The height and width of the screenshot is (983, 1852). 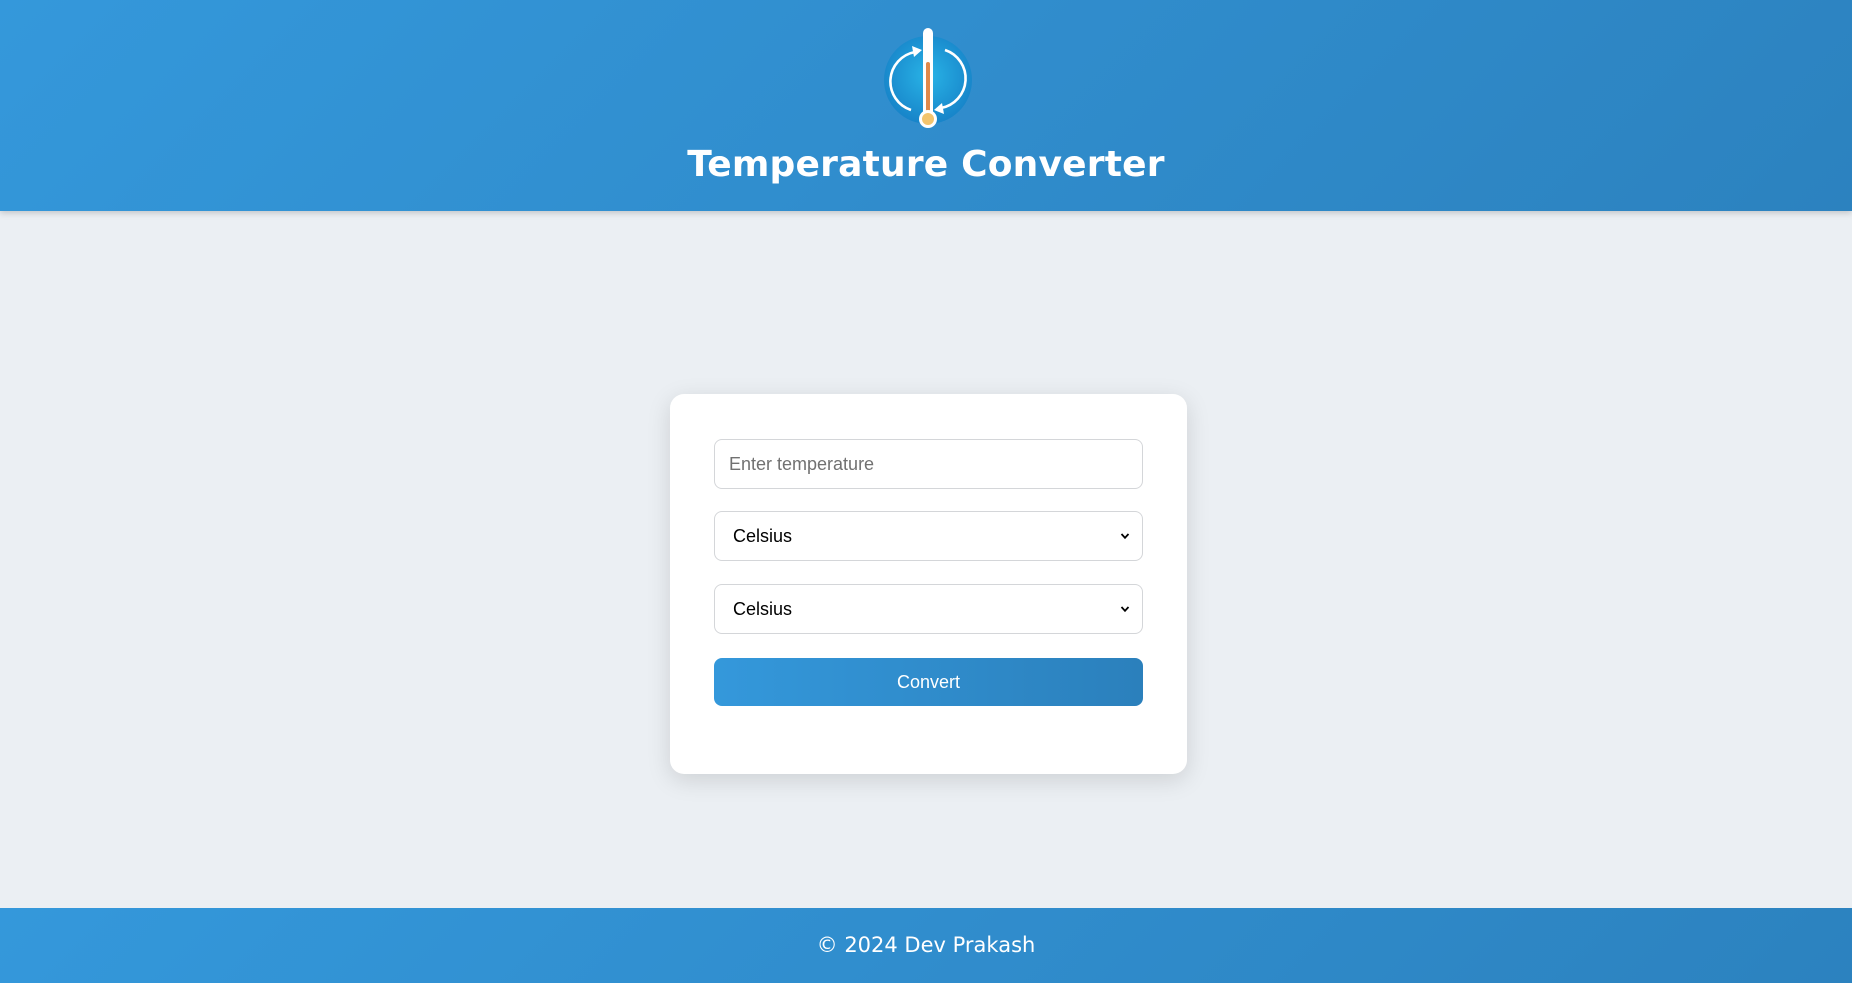 I want to click on to-unit-value: Celsius, so click(x=763, y=608).